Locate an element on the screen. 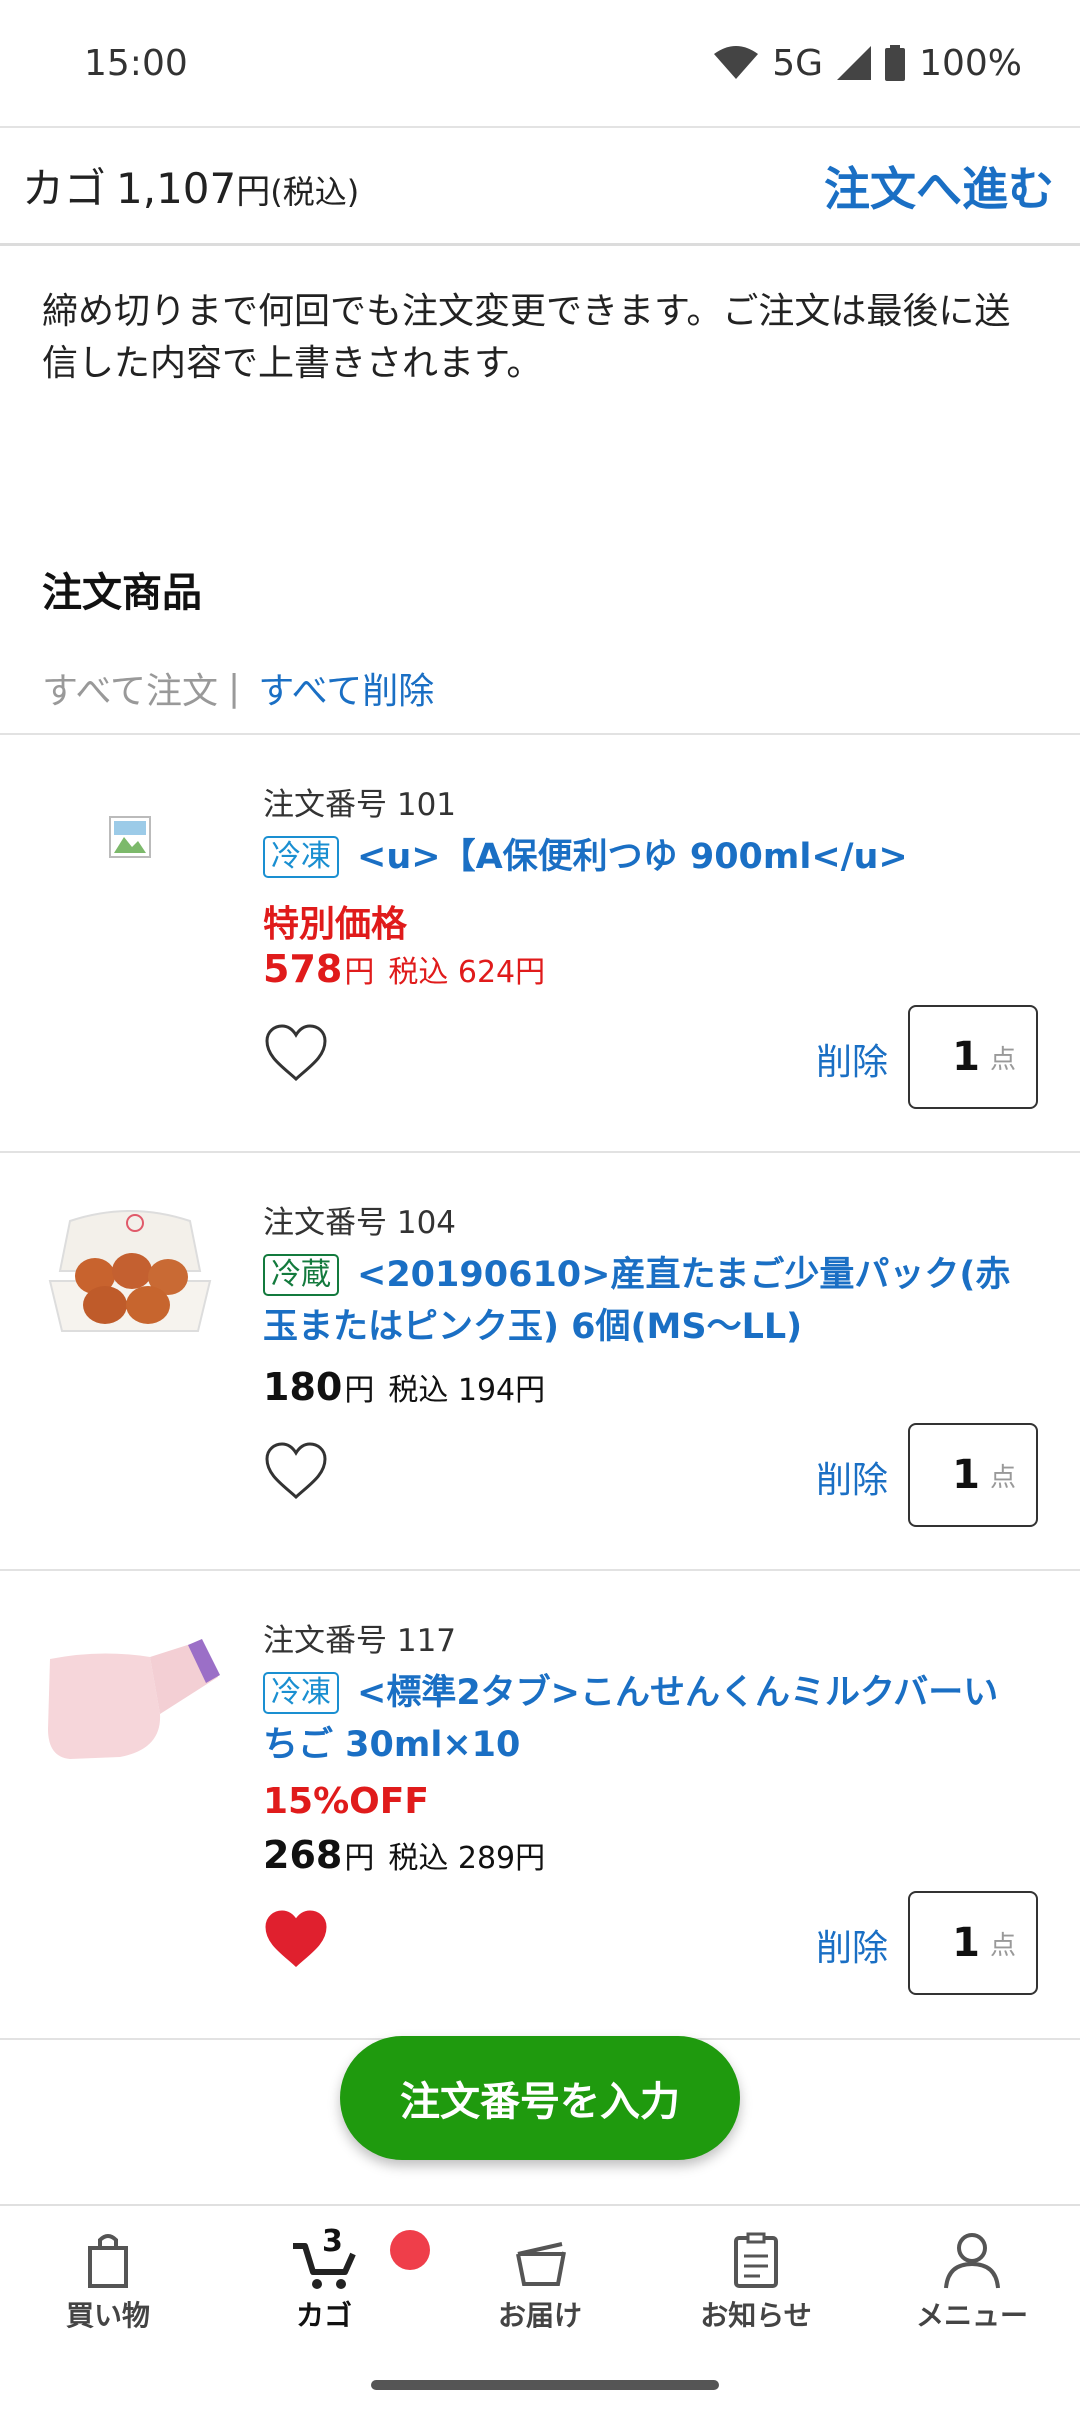 Image resolution: width=1080 pixels, height=2412 pixels. product-title-link: 冷凍 <u>【A保便利つゆ 900ml</u> is located at coordinates (648, 857).